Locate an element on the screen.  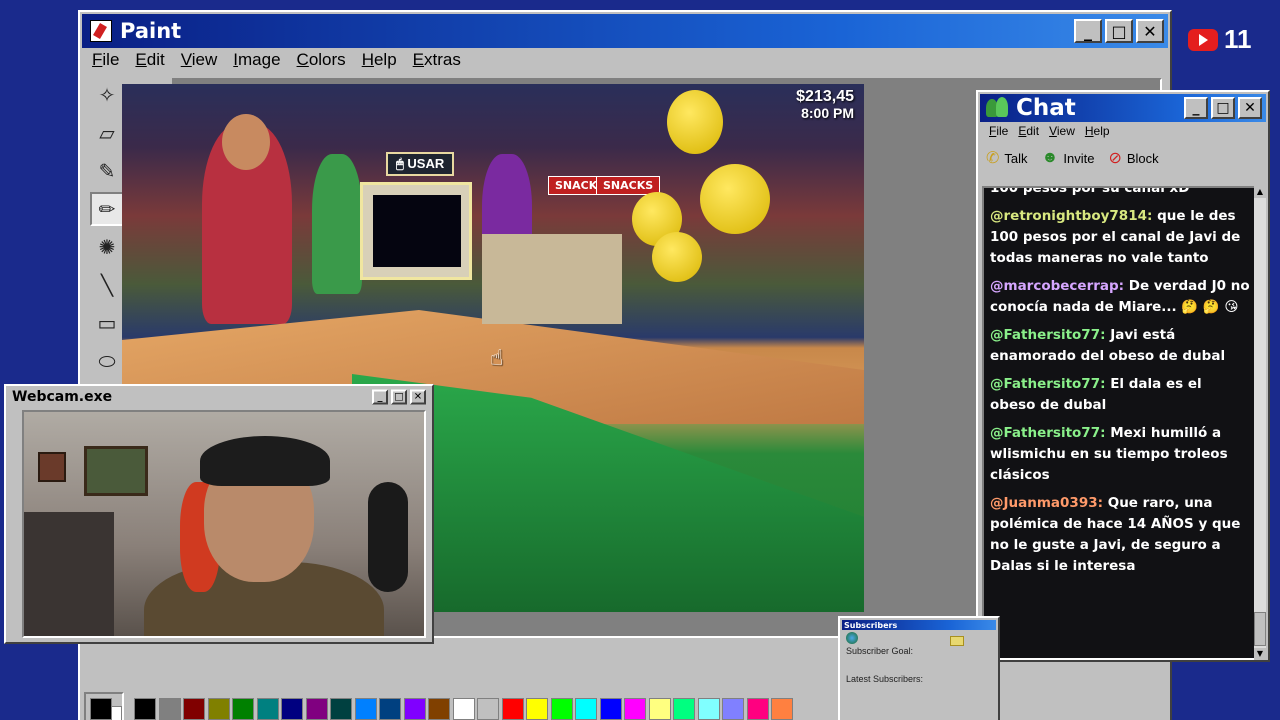
scroll-up-icon: ▲ is located at coordinates (1260, 192).